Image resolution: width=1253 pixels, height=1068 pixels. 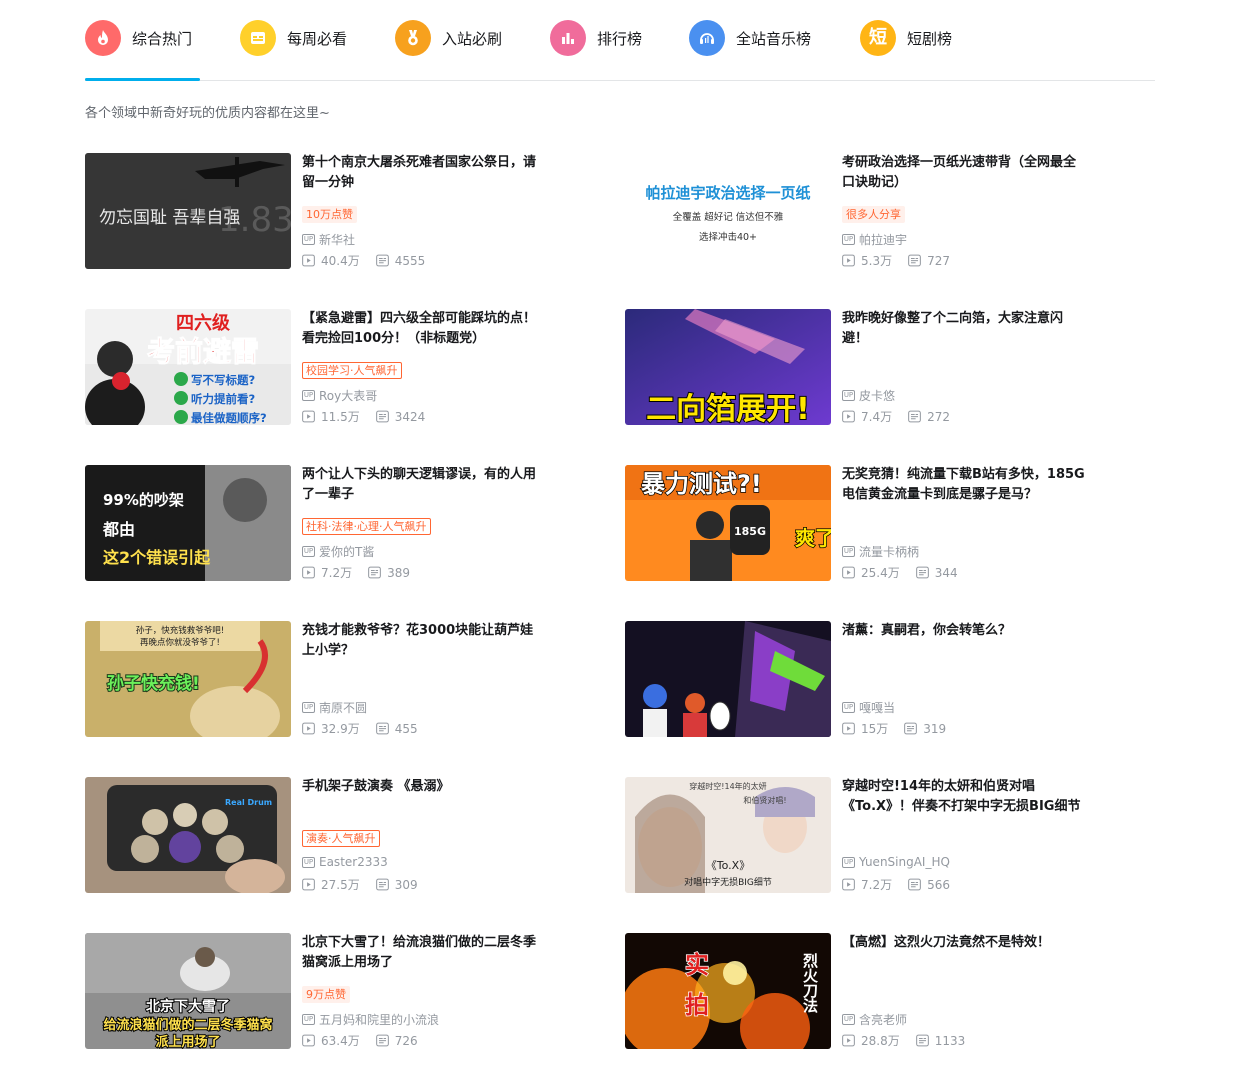 What do you see at coordinates (223, 380) in the screenshot?
I see `svg-text: 写不写标题?` at bounding box center [223, 380].